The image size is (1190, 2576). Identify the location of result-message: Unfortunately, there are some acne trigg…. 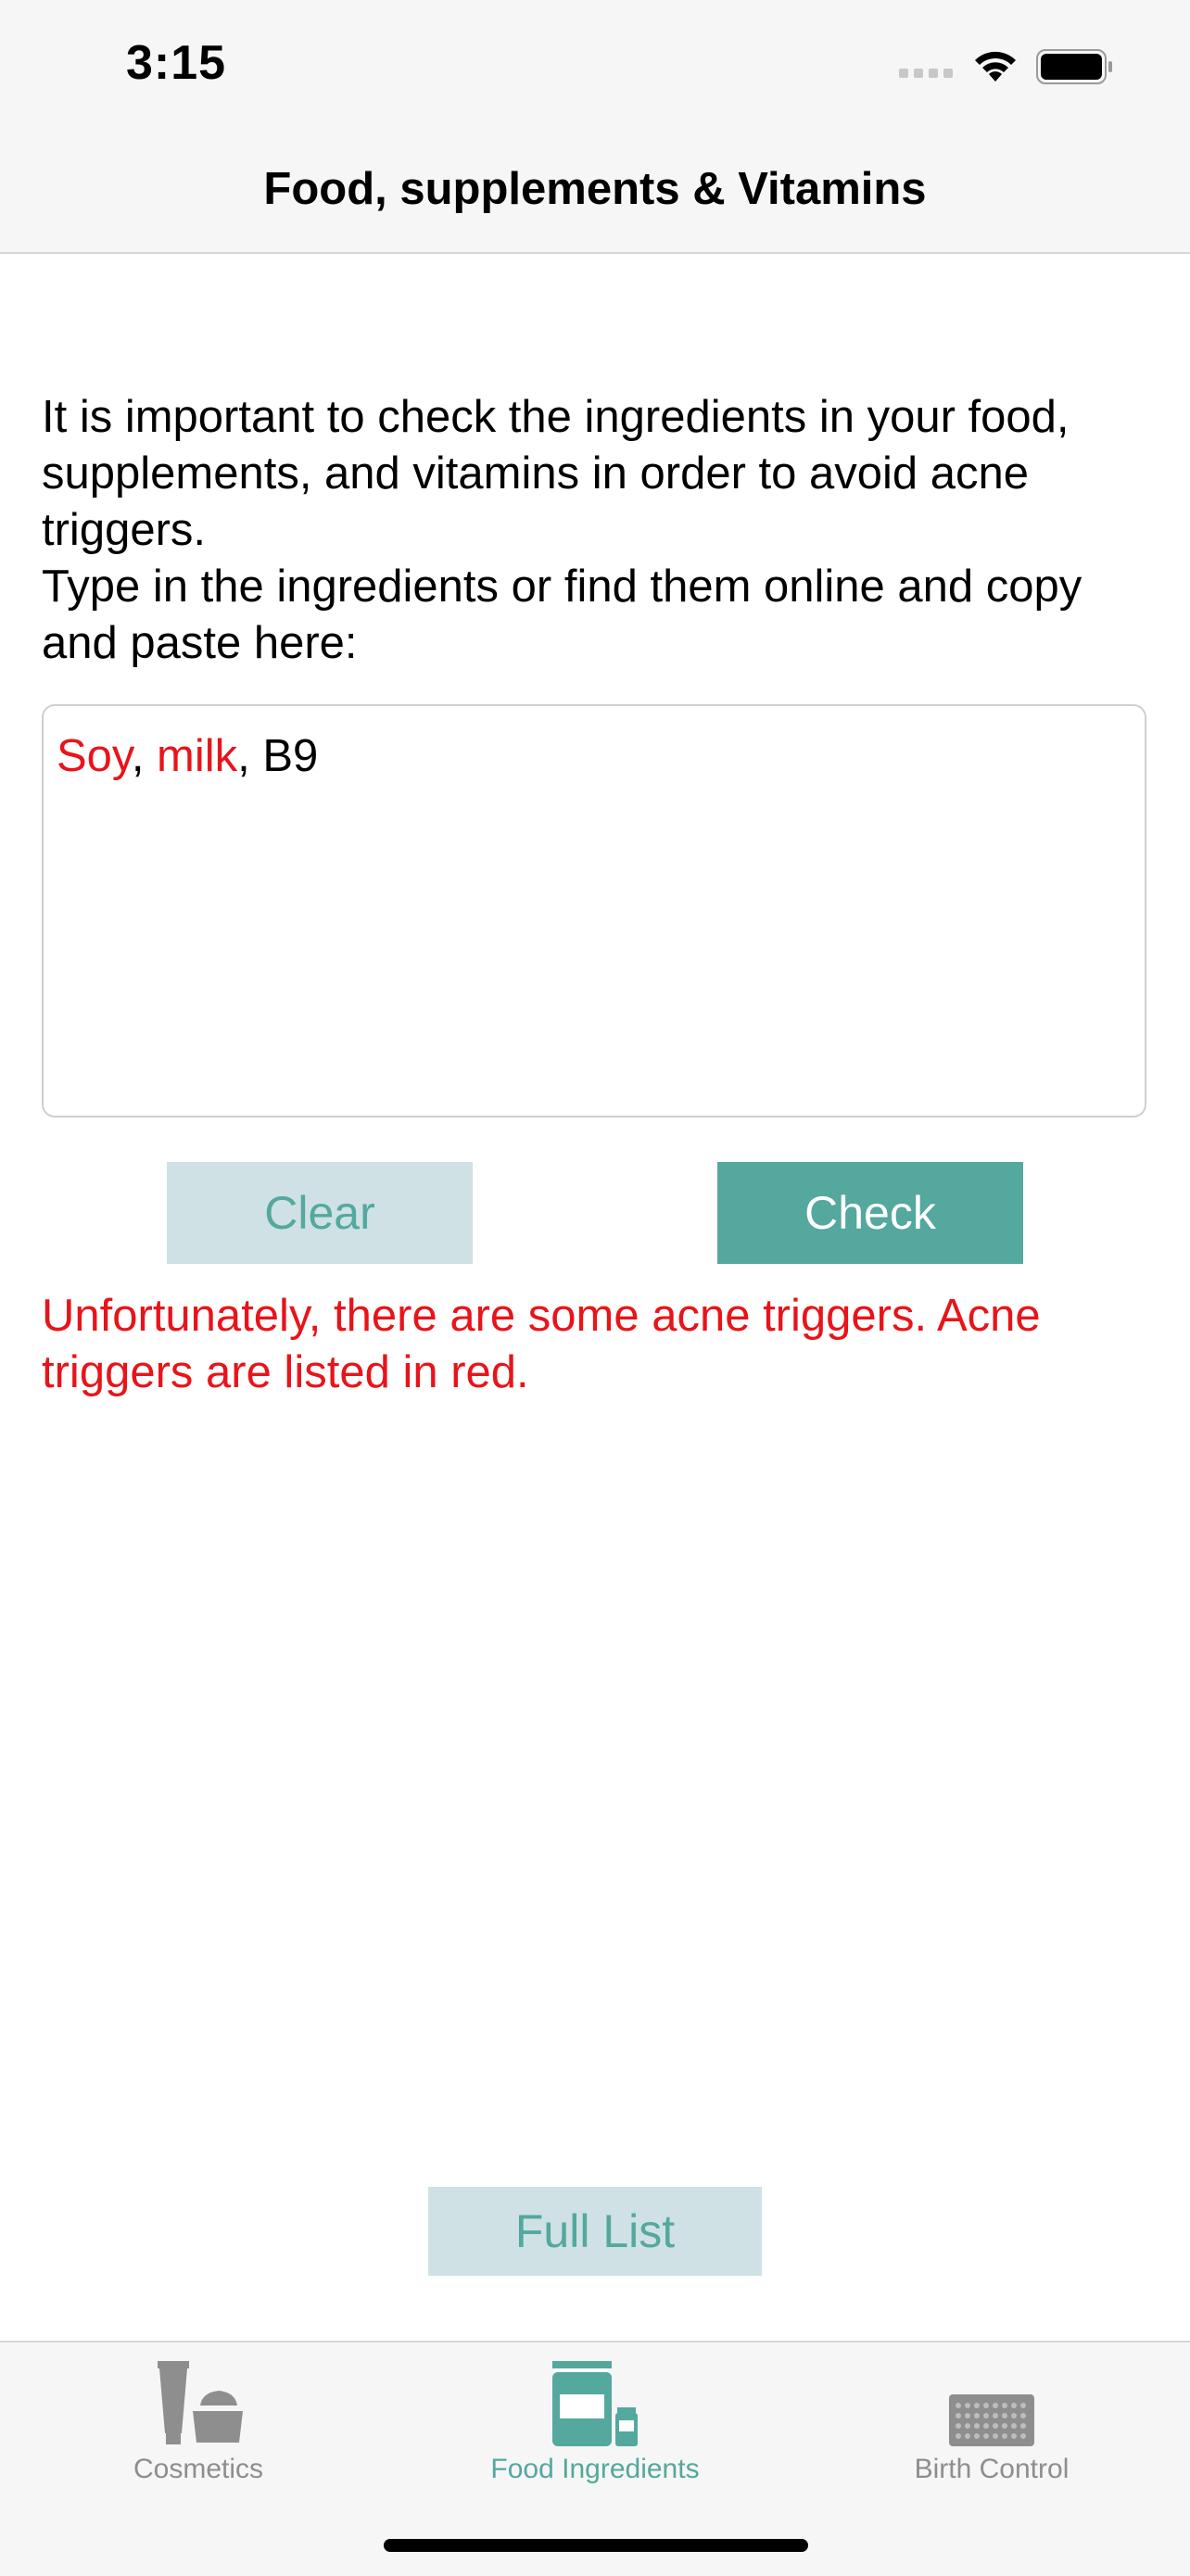
(541, 1344).